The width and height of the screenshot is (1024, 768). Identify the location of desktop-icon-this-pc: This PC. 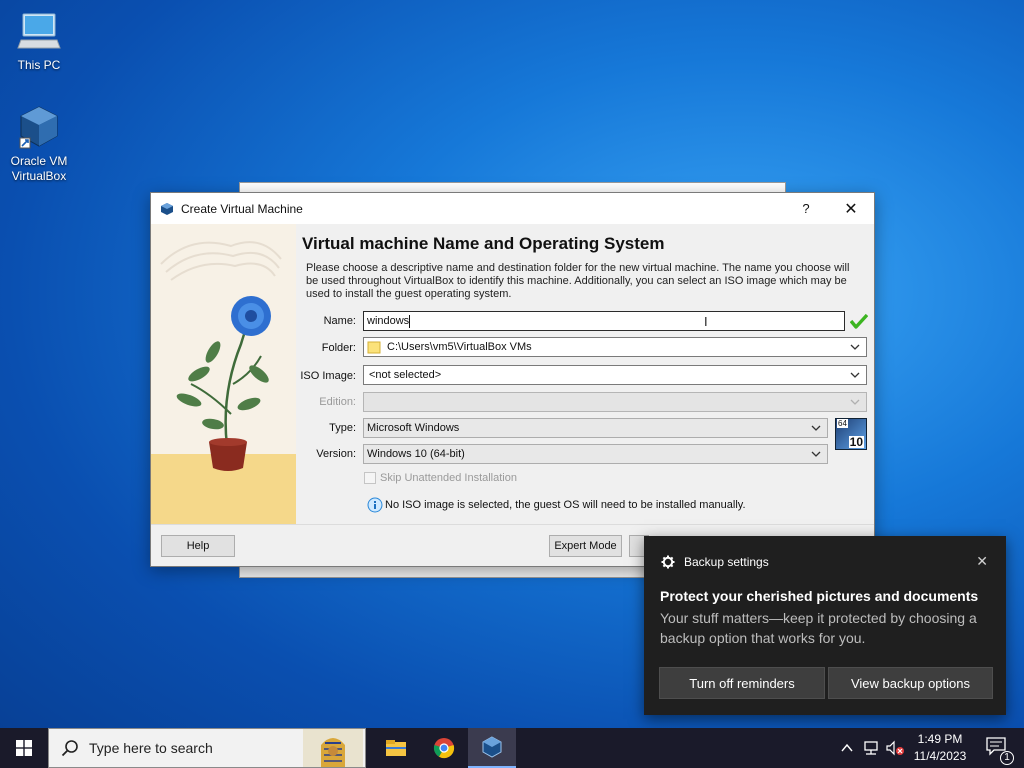
(39, 41).